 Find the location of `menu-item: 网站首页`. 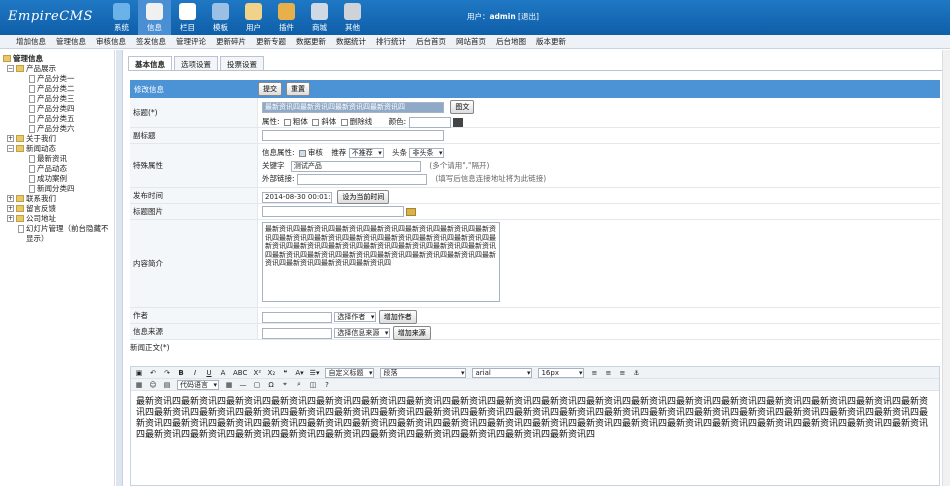

menu-item: 网站首页 is located at coordinates (471, 41).